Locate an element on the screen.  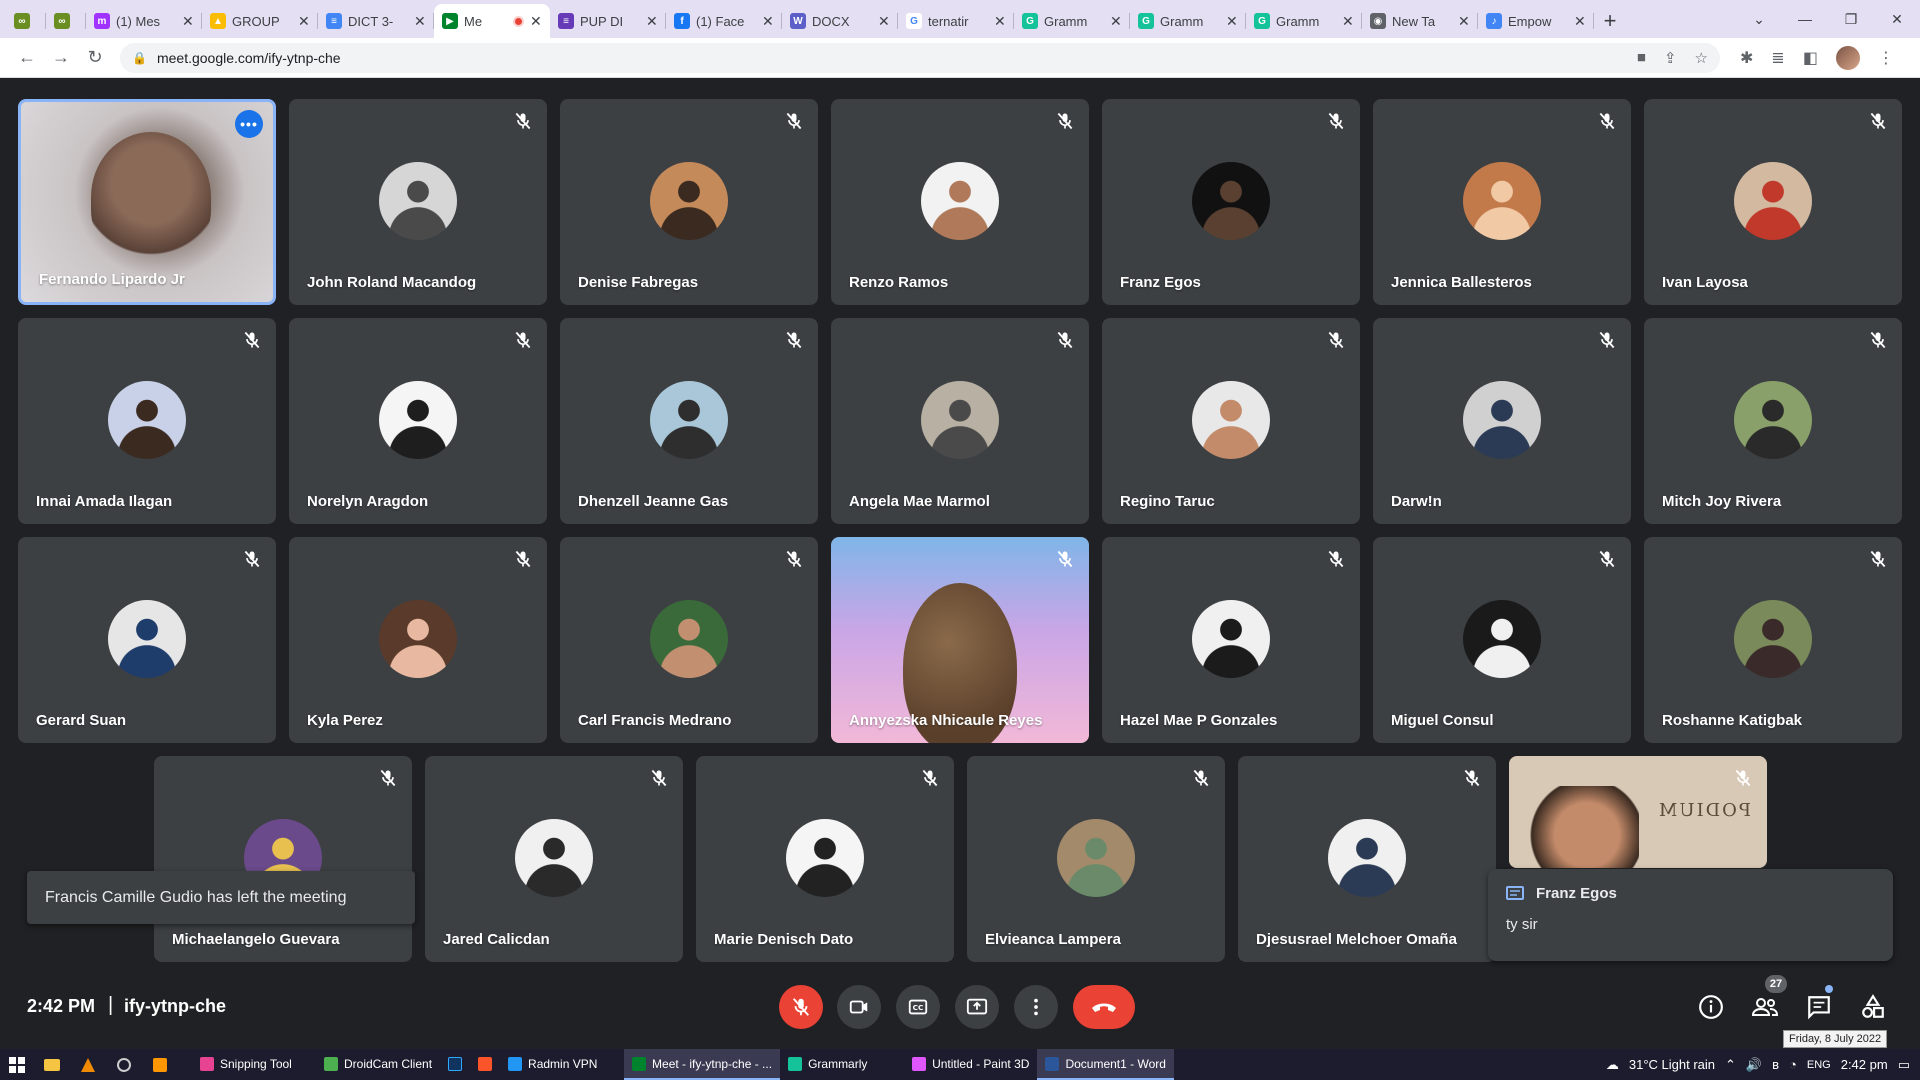
show-hidden-icons: ⌃ is located at coordinates (1730, 1065).